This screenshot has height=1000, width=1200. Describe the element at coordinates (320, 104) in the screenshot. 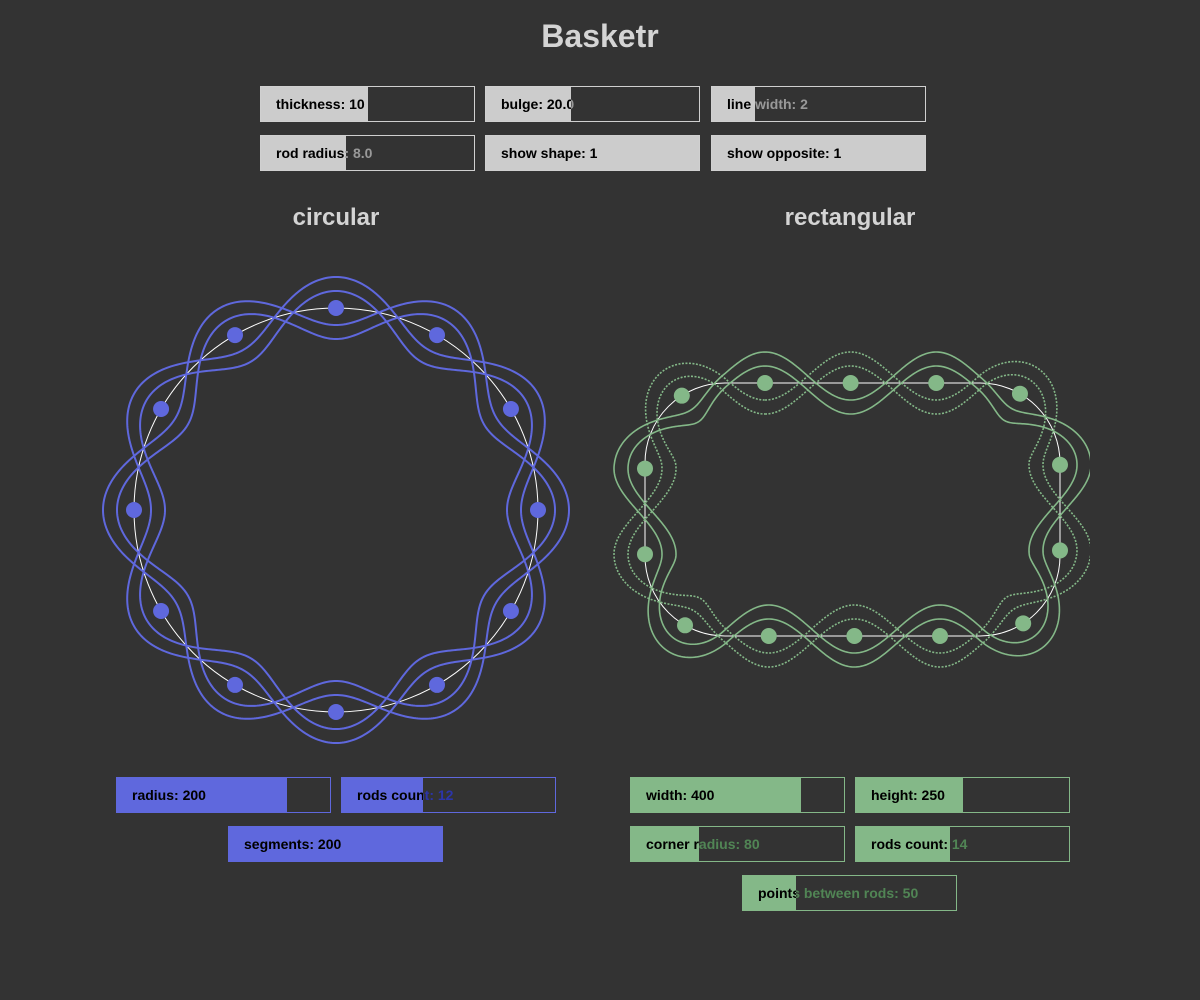

I see `slider-label: thickness: 10` at that location.